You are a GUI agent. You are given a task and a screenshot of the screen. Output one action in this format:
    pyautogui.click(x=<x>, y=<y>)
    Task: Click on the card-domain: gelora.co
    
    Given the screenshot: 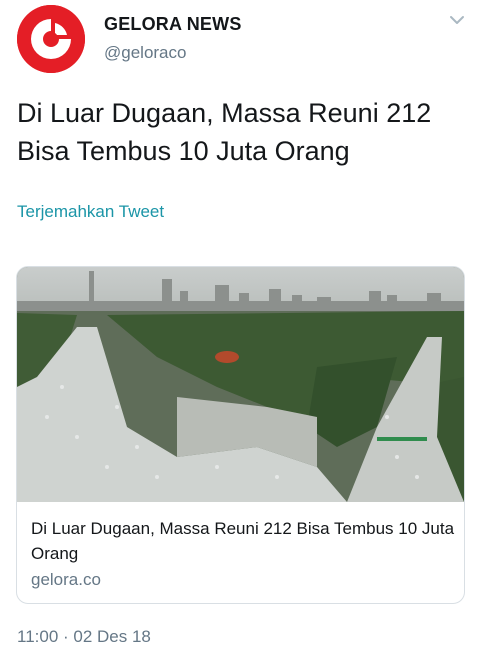 What is the action you would take?
    pyautogui.click(x=66, y=579)
    